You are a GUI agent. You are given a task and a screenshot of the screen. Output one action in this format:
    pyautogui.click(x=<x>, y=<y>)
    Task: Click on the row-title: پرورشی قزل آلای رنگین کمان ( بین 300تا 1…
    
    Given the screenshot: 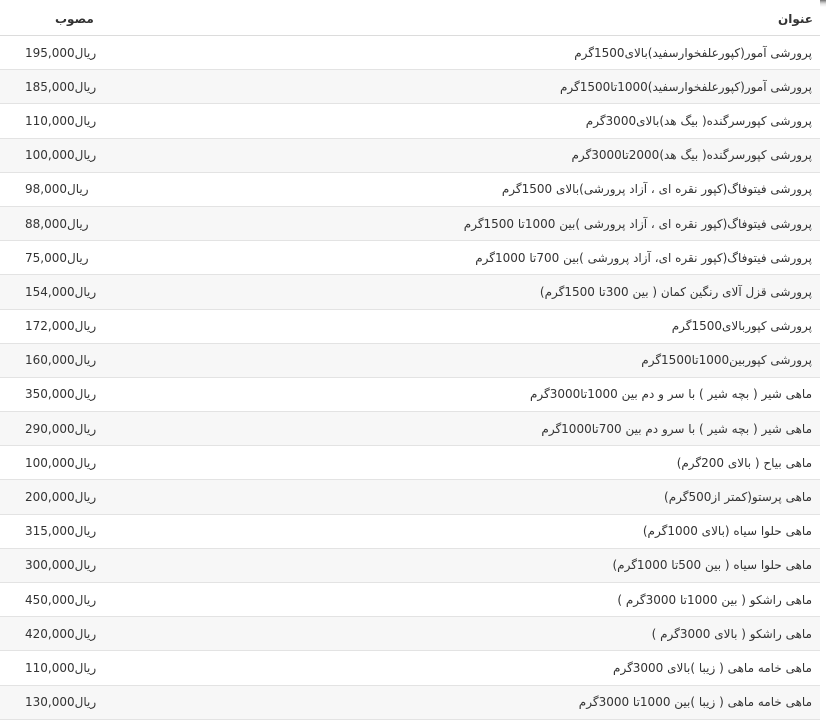 What is the action you would take?
    pyautogui.click(x=675, y=291)
    